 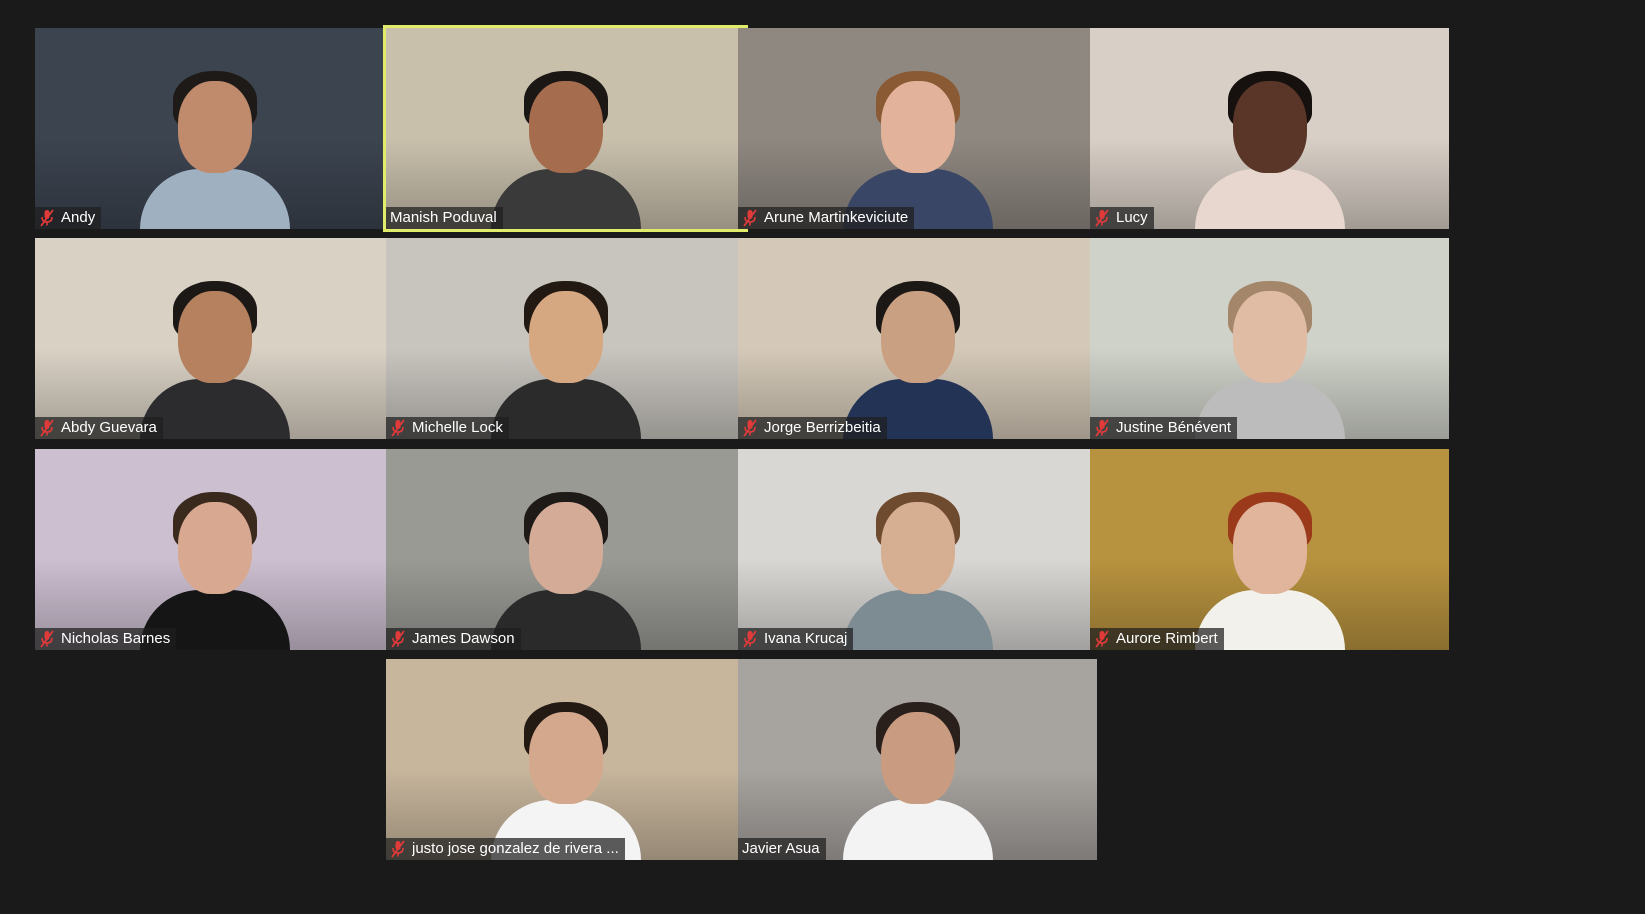 I want to click on participant-name: Arune Martinkeviciute, so click(x=836, y=217).